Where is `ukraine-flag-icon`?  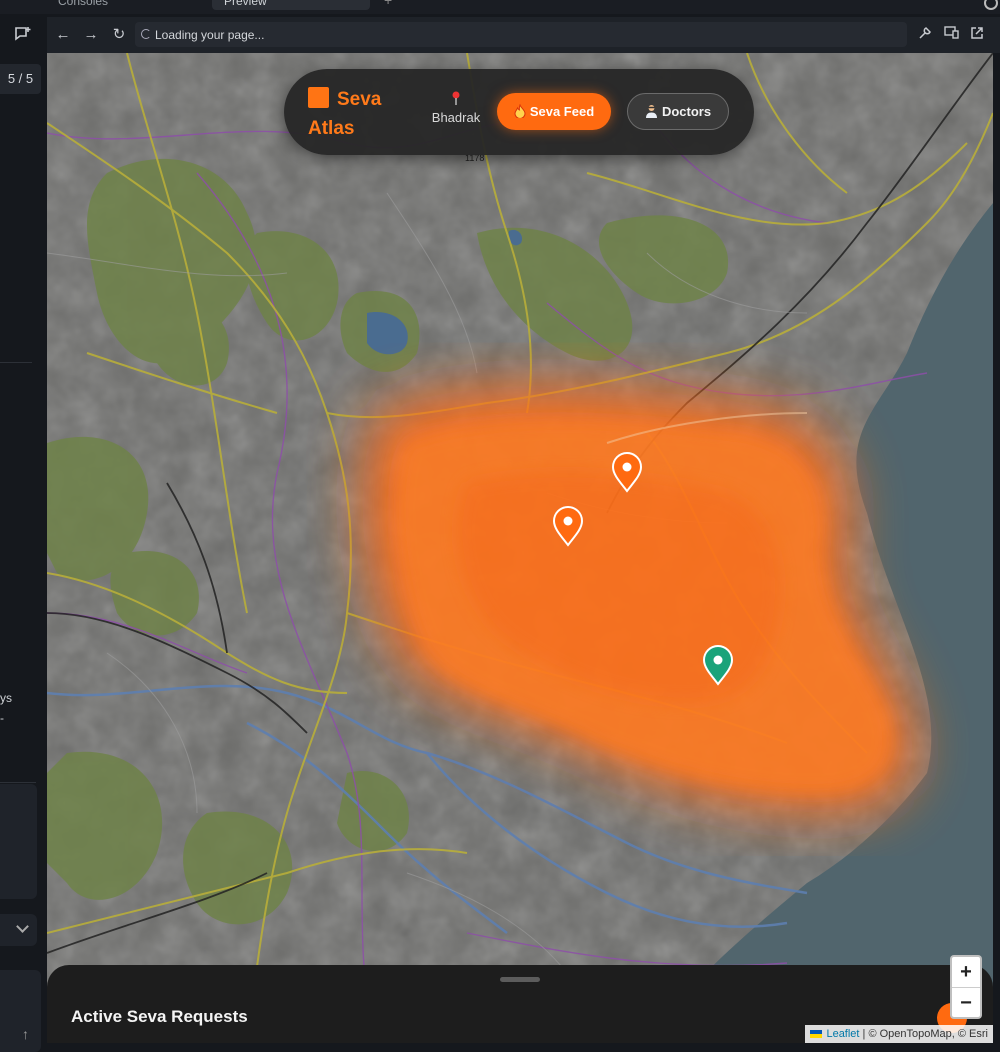 ukraine-flag-icon is located at coordinates (816, 1034).